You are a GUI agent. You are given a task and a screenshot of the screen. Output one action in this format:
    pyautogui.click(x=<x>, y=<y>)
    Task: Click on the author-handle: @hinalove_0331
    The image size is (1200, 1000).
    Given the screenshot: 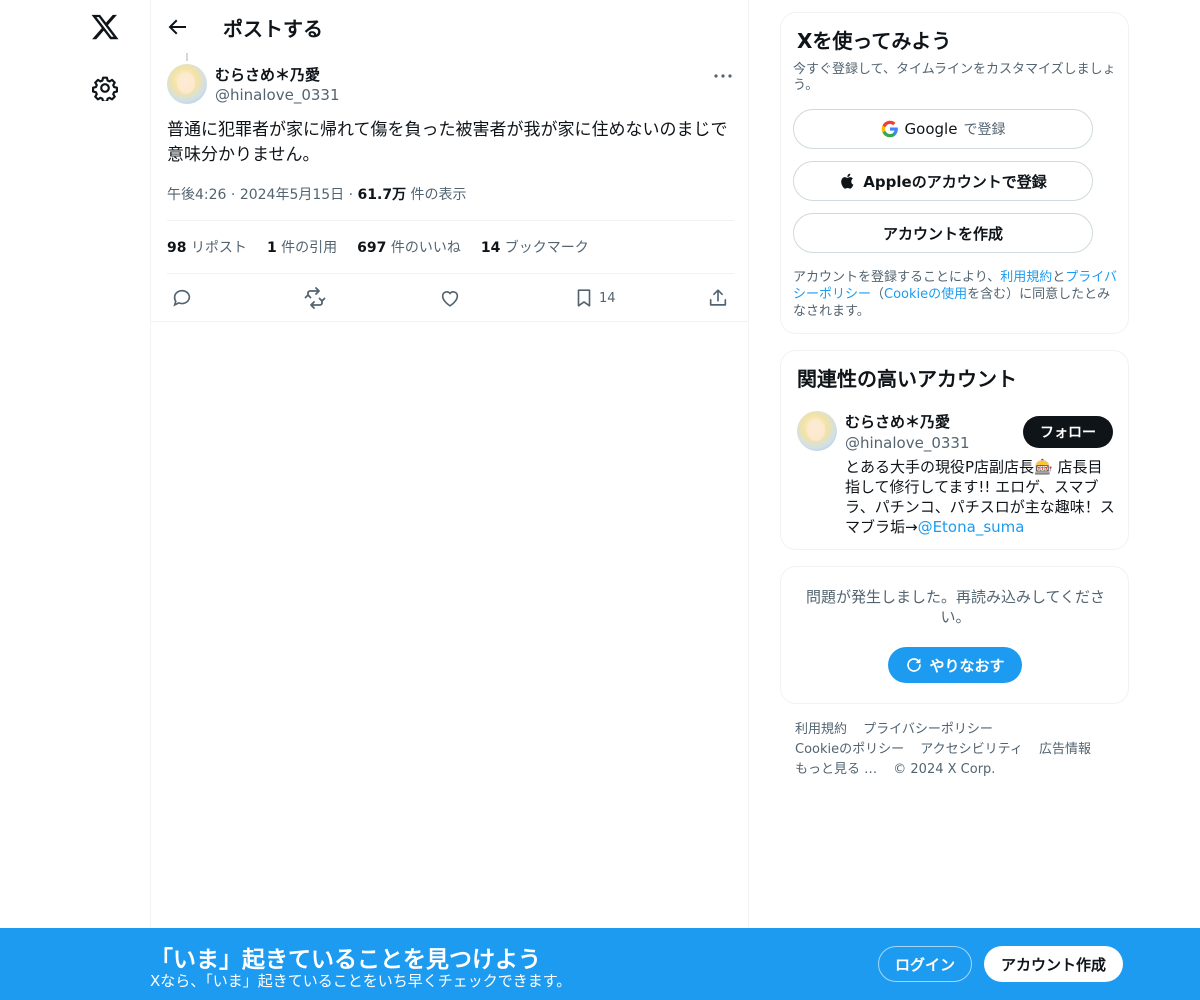 What is the action you would take?
    pyautogui.click(x=277, y=95)
    